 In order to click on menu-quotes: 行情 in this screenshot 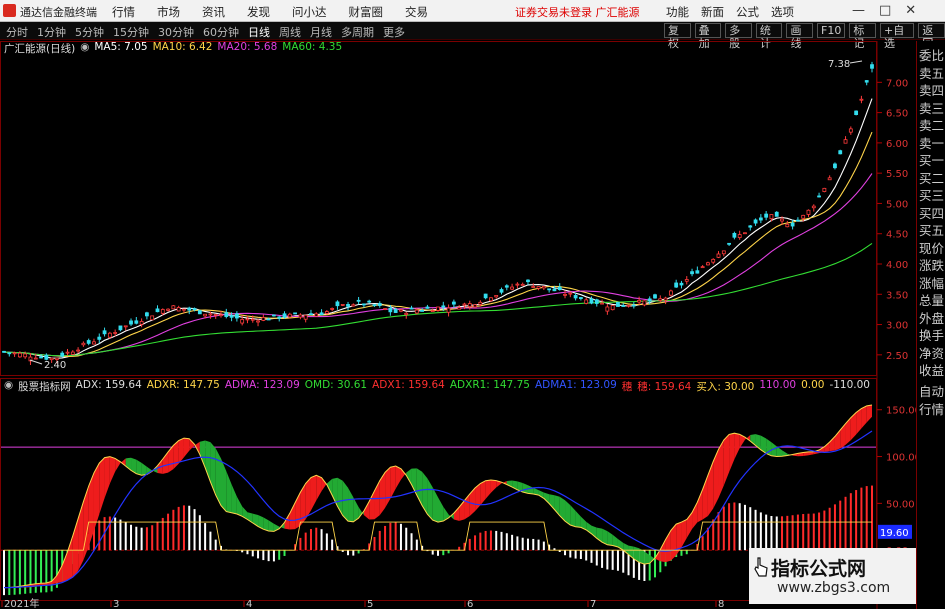, I will do `click(123, 12)`.